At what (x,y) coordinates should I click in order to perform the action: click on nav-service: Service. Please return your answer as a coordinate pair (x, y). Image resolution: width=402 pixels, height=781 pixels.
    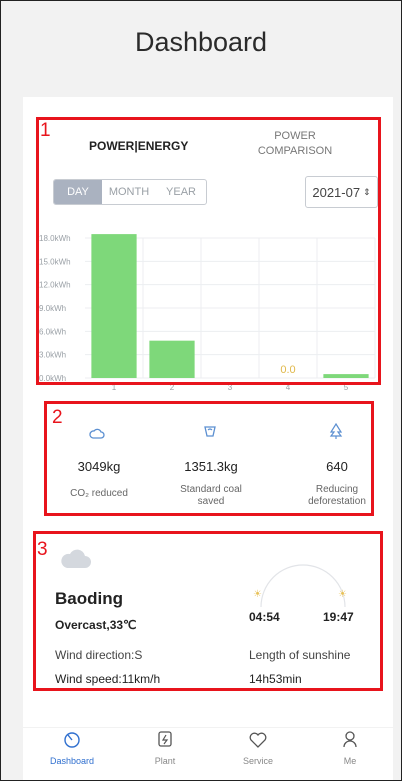
    Looking at the image, I should click on (258, 747).